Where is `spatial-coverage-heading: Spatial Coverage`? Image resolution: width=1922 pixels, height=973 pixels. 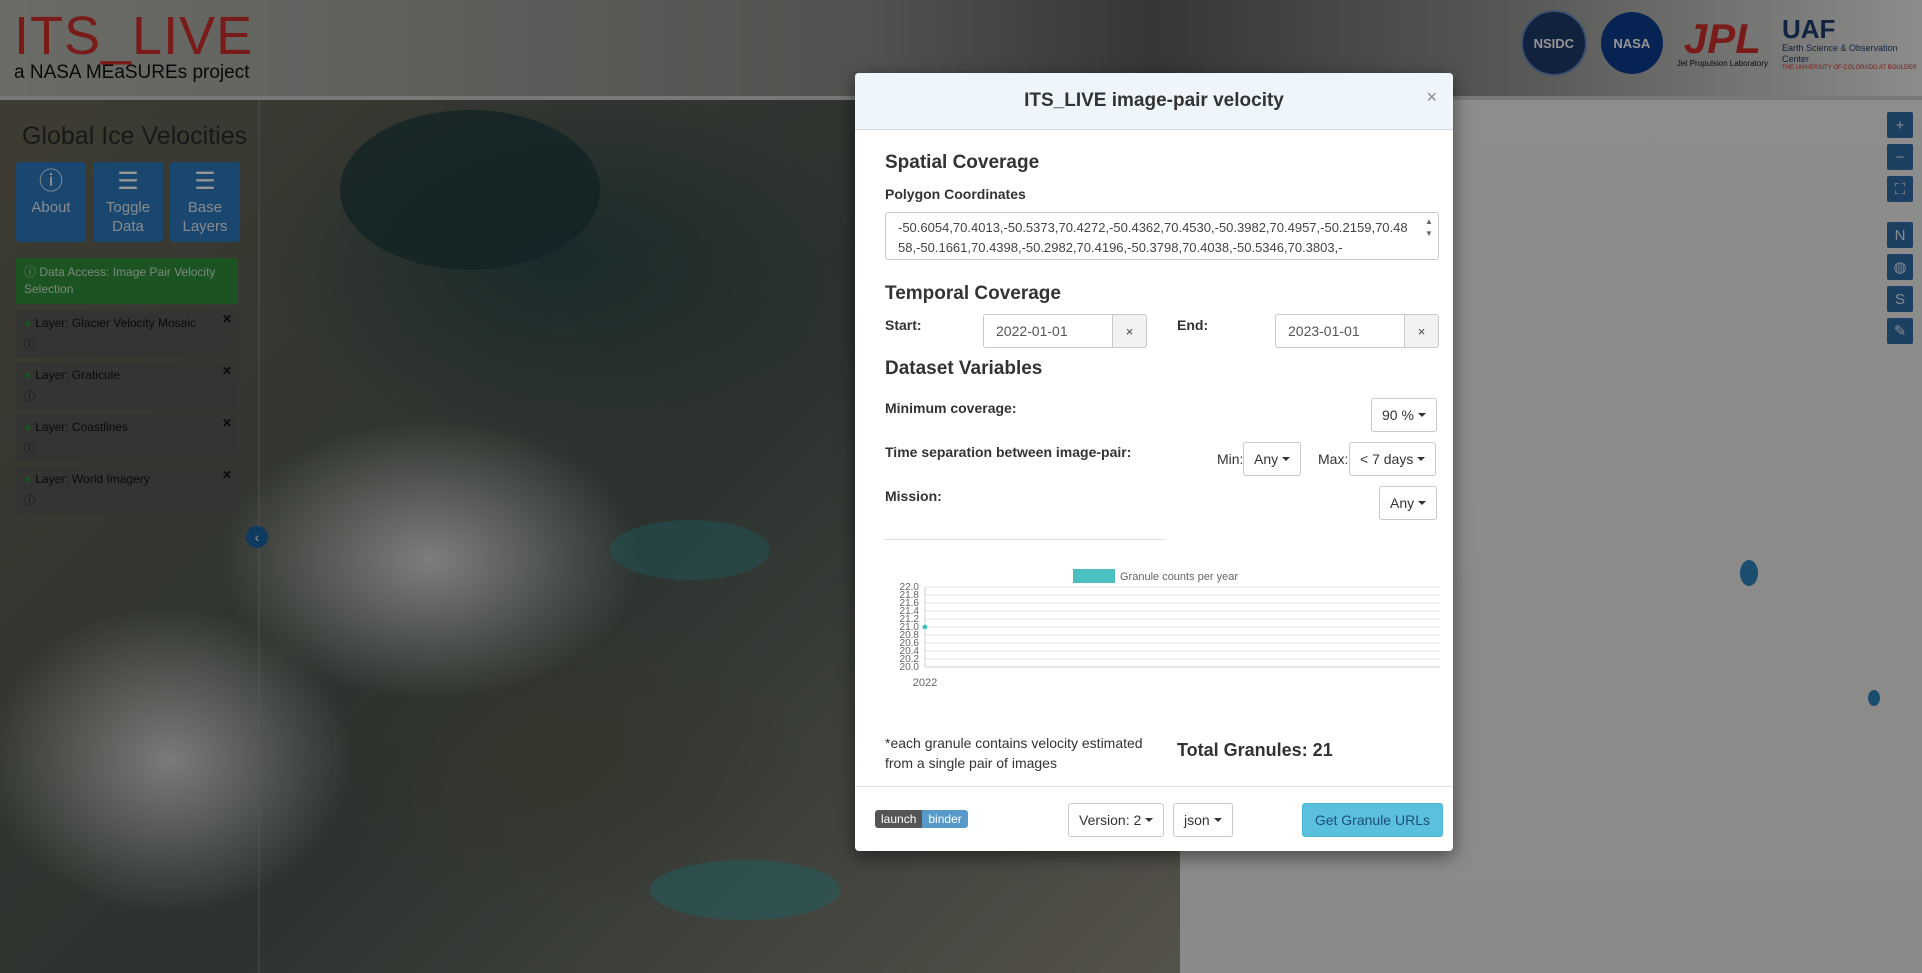 spatial-coverage-heading: Spatial Coverage is located at coordinates (962, 162).